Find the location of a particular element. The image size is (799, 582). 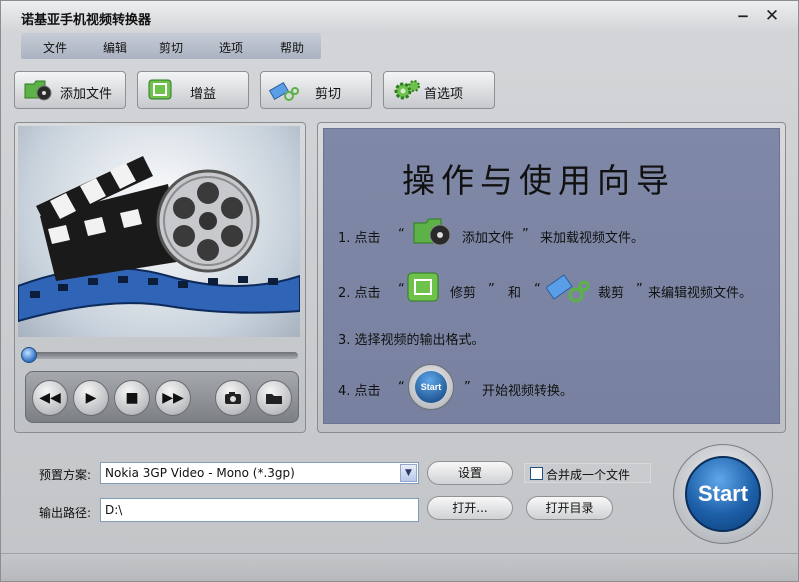

menu-bar: 文件 编辑 剪切 选项 帮助 is located at coordinates (171, 46).